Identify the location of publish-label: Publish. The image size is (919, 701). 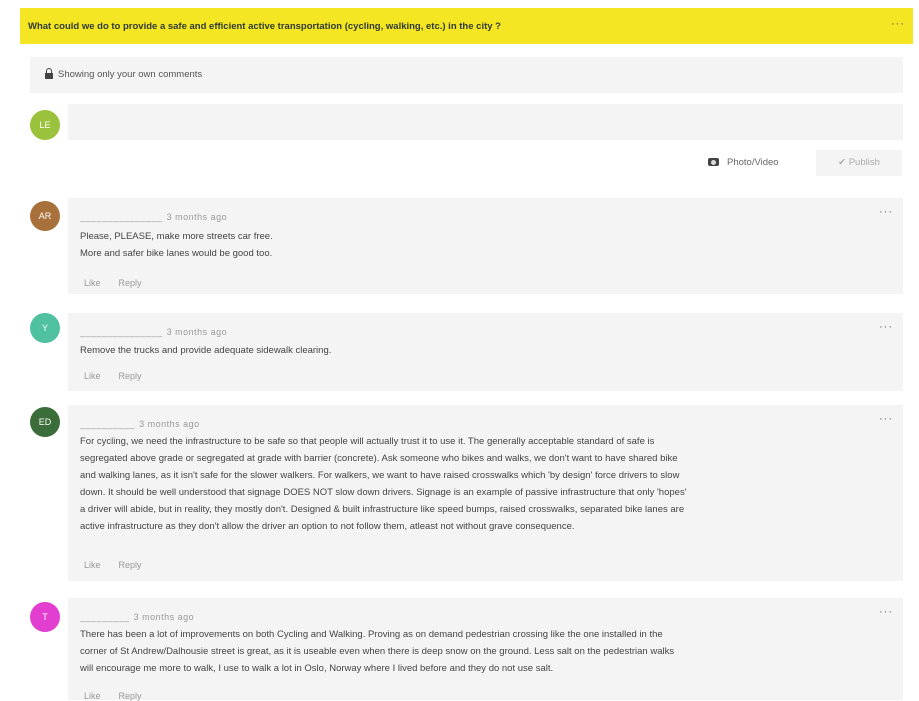
(864, 162).